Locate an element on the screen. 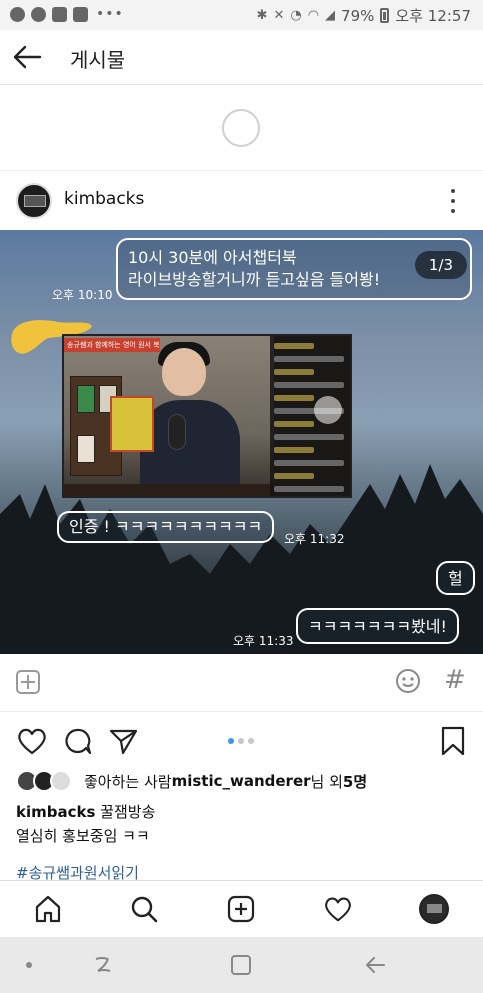  timestamp-1: 오후 10:10 is located at coordinates (82, 295).